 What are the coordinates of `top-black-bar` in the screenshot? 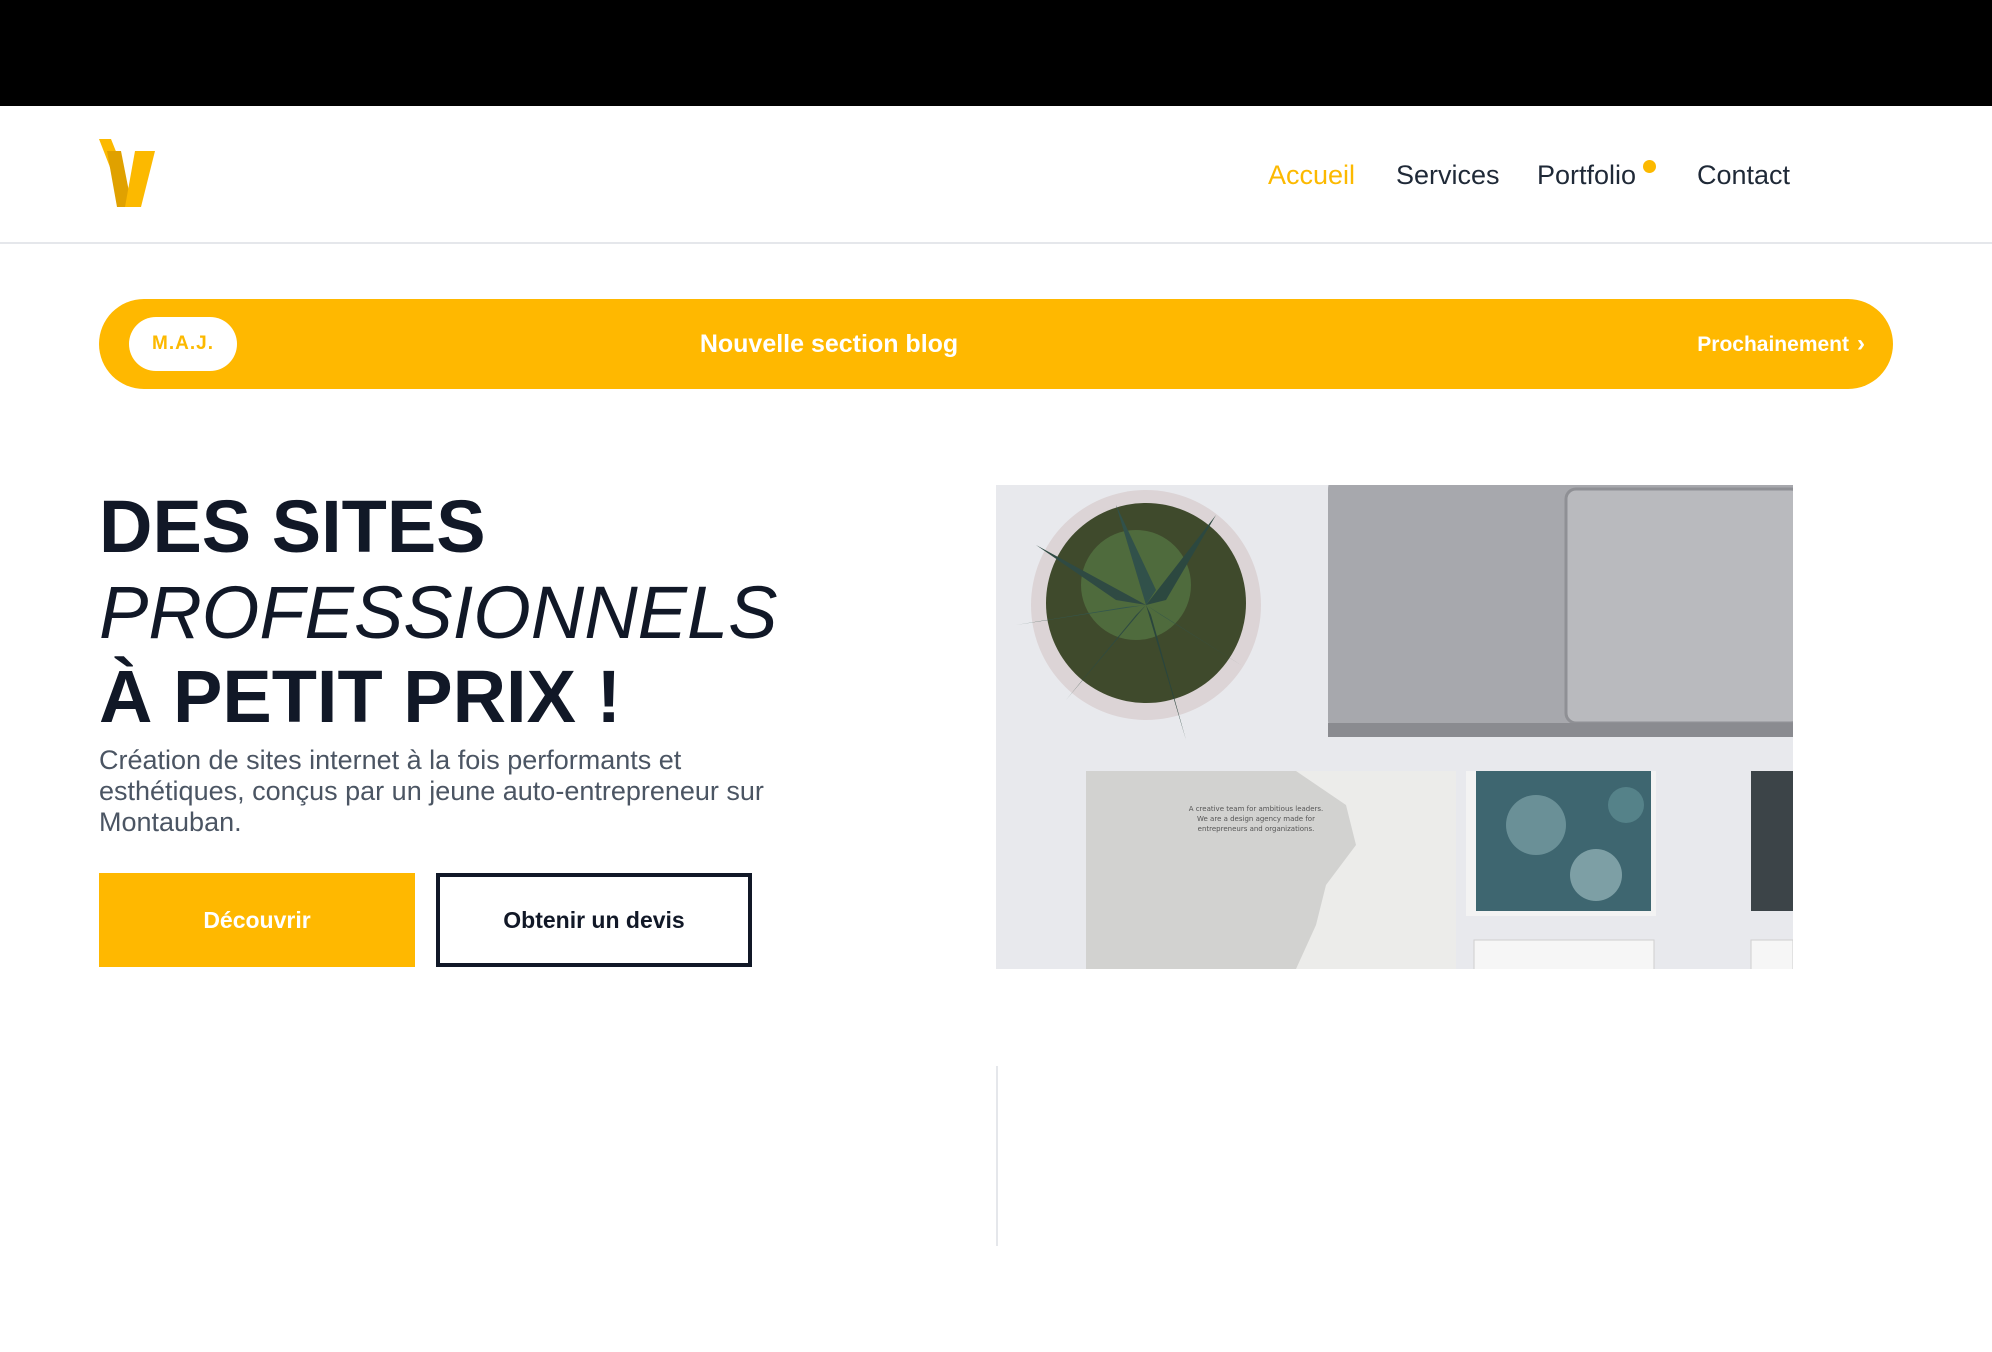 It's located at (996, 53).